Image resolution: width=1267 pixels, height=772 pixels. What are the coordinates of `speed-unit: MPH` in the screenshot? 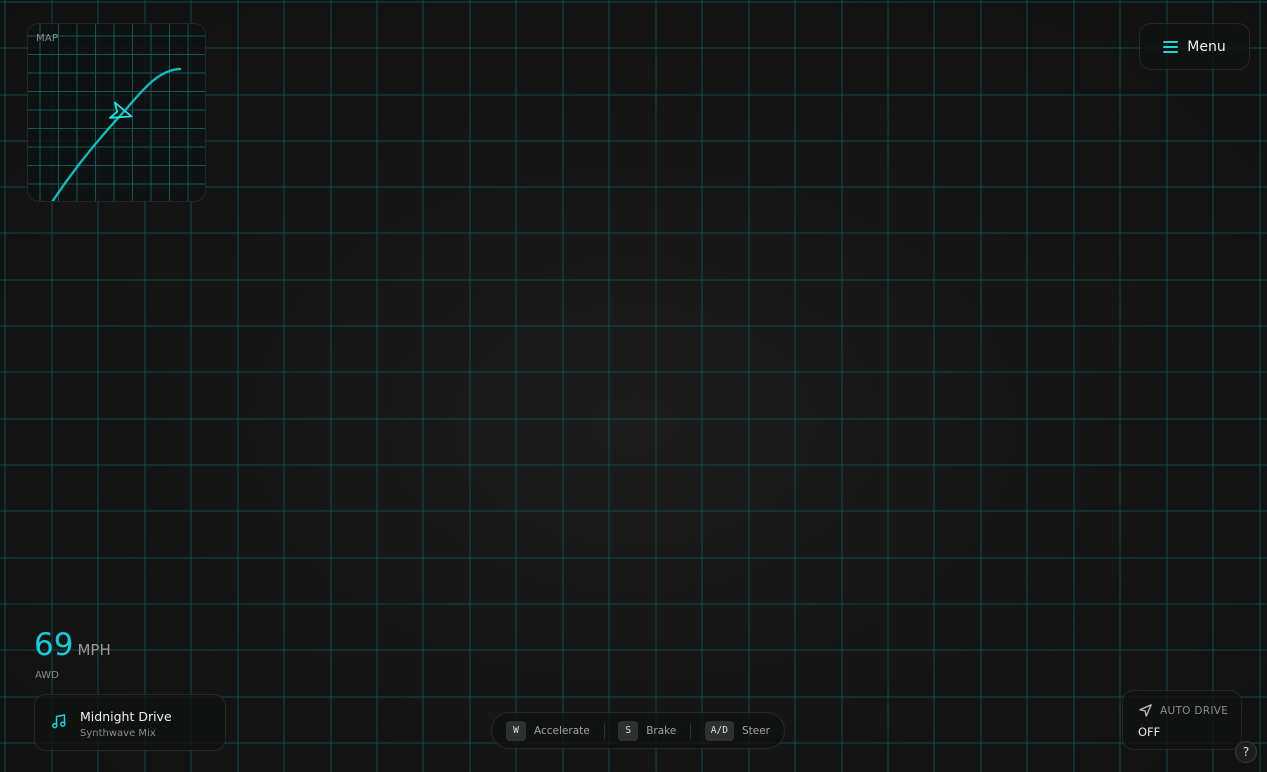 It's located at (94, 650).